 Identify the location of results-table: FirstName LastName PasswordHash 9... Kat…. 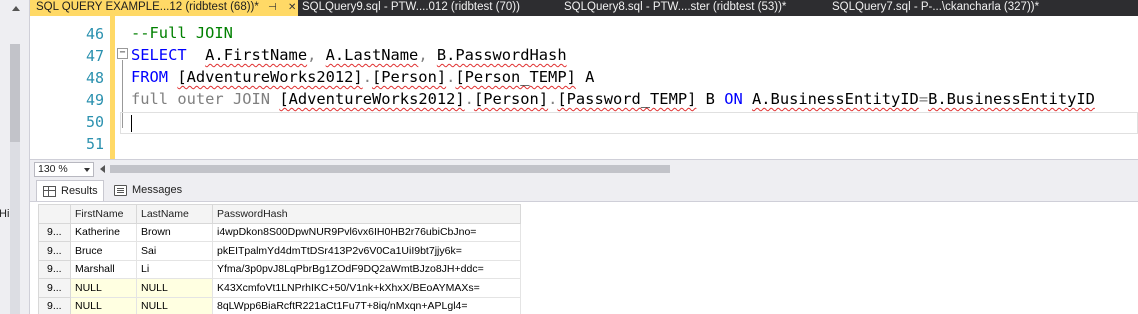
(279, 259).